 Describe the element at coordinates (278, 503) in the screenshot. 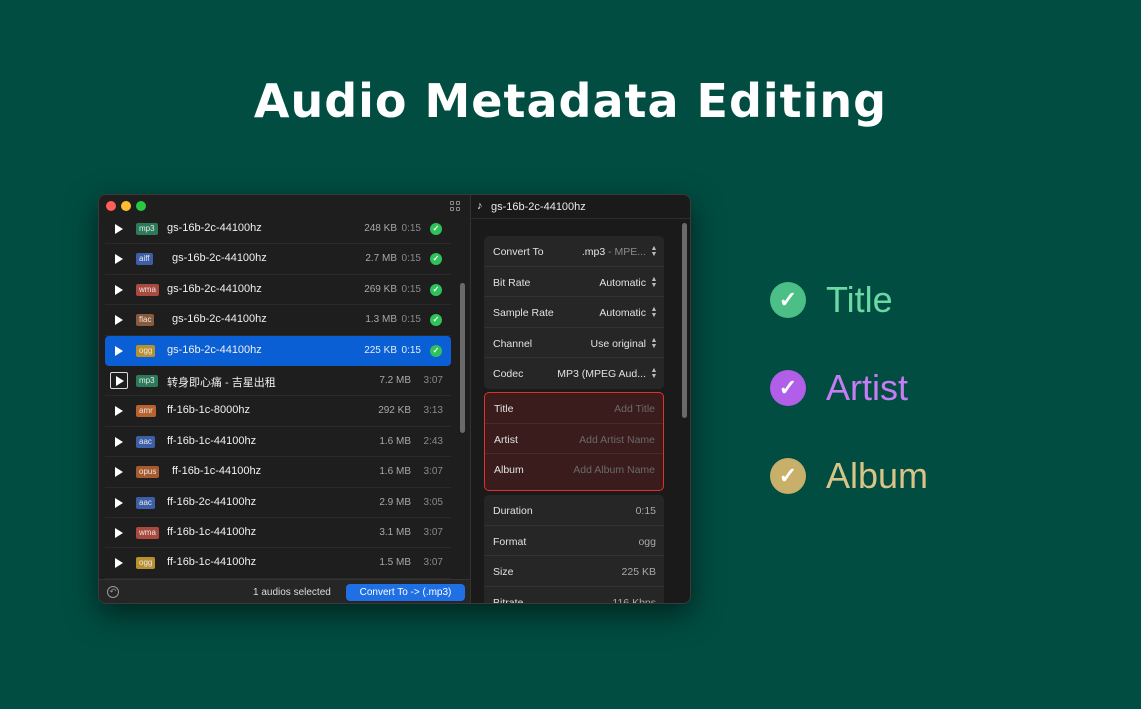

I see `file-row: aac ff-16b-2c-44100hz 2.9 MB 3:05` at that location.